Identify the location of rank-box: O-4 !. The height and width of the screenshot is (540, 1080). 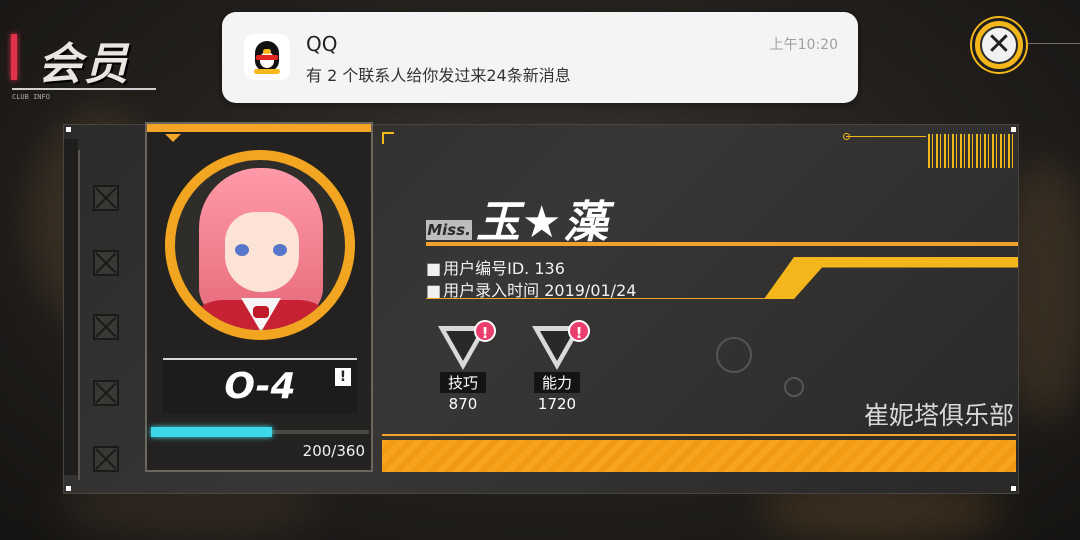
(260, 386).